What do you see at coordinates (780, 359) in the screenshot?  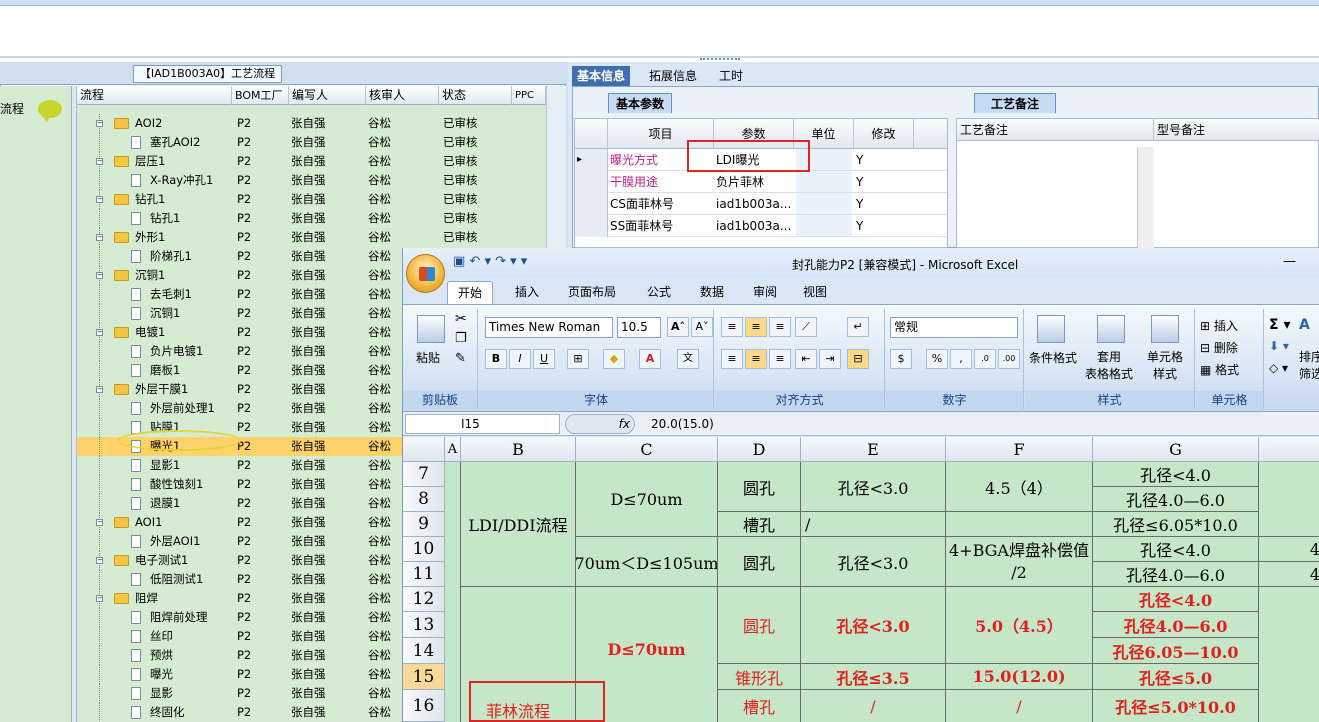 I see `align-right-icon: ≡` at bounding box center [780, 359].